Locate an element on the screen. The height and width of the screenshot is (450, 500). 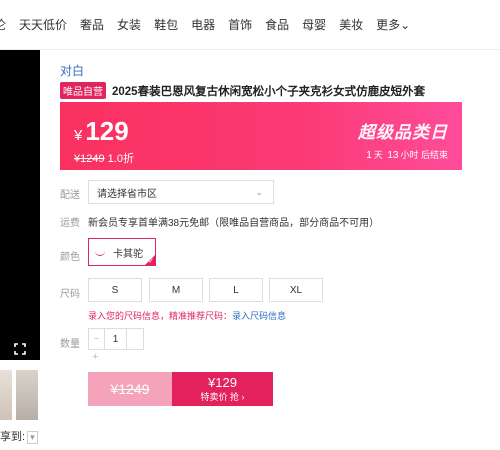
size-option-l: L is located at coordinates (236, 290).